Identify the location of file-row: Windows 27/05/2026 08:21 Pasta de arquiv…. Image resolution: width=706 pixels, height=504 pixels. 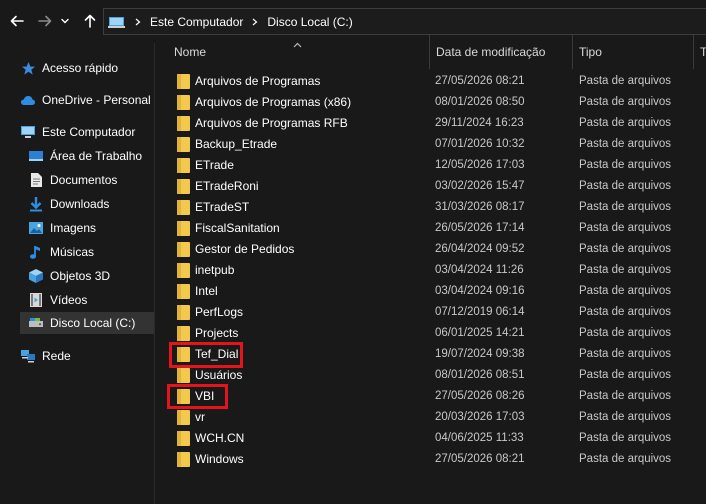
(431, 459).